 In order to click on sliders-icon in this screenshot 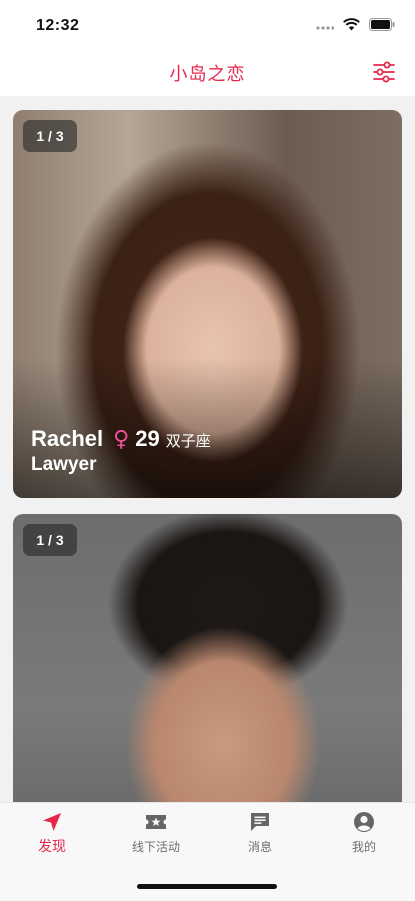, I will do `click(384, 72)`.